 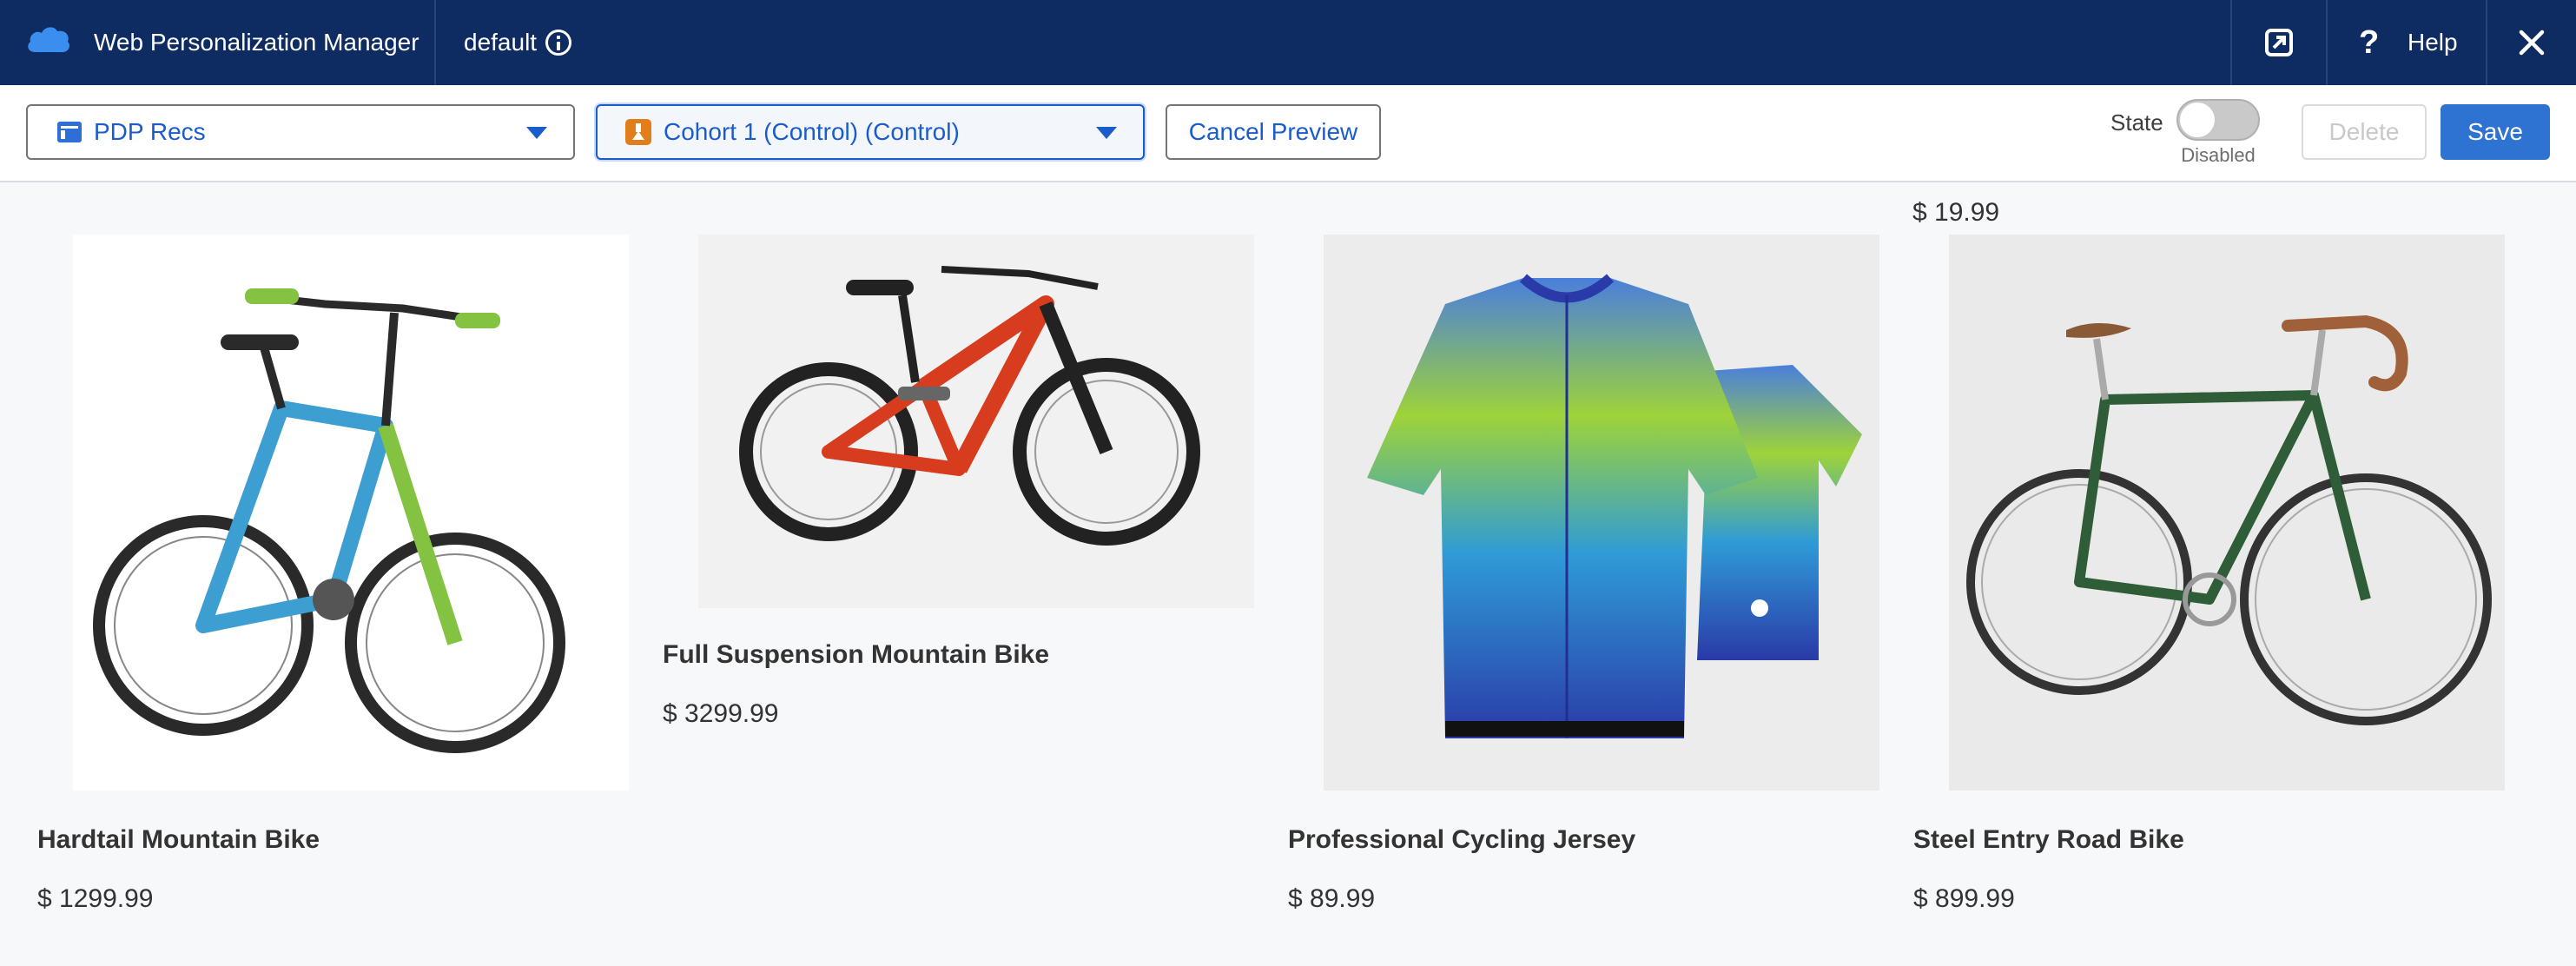 I want to click on app-title: Web Personalization Manager, so click(x=256, y=43).